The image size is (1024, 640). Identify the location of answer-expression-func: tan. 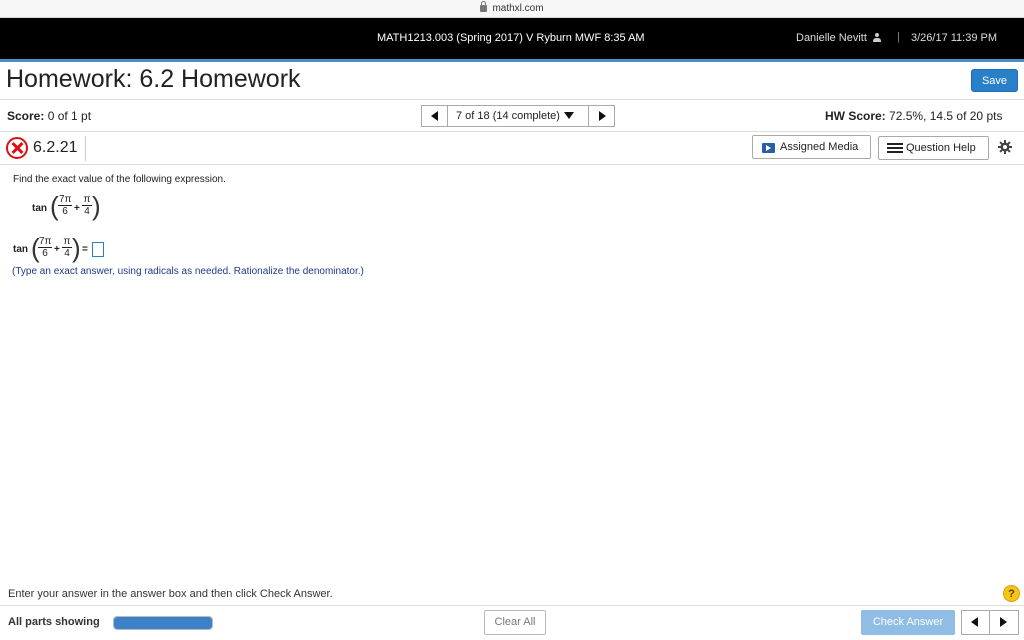
(20, 249).